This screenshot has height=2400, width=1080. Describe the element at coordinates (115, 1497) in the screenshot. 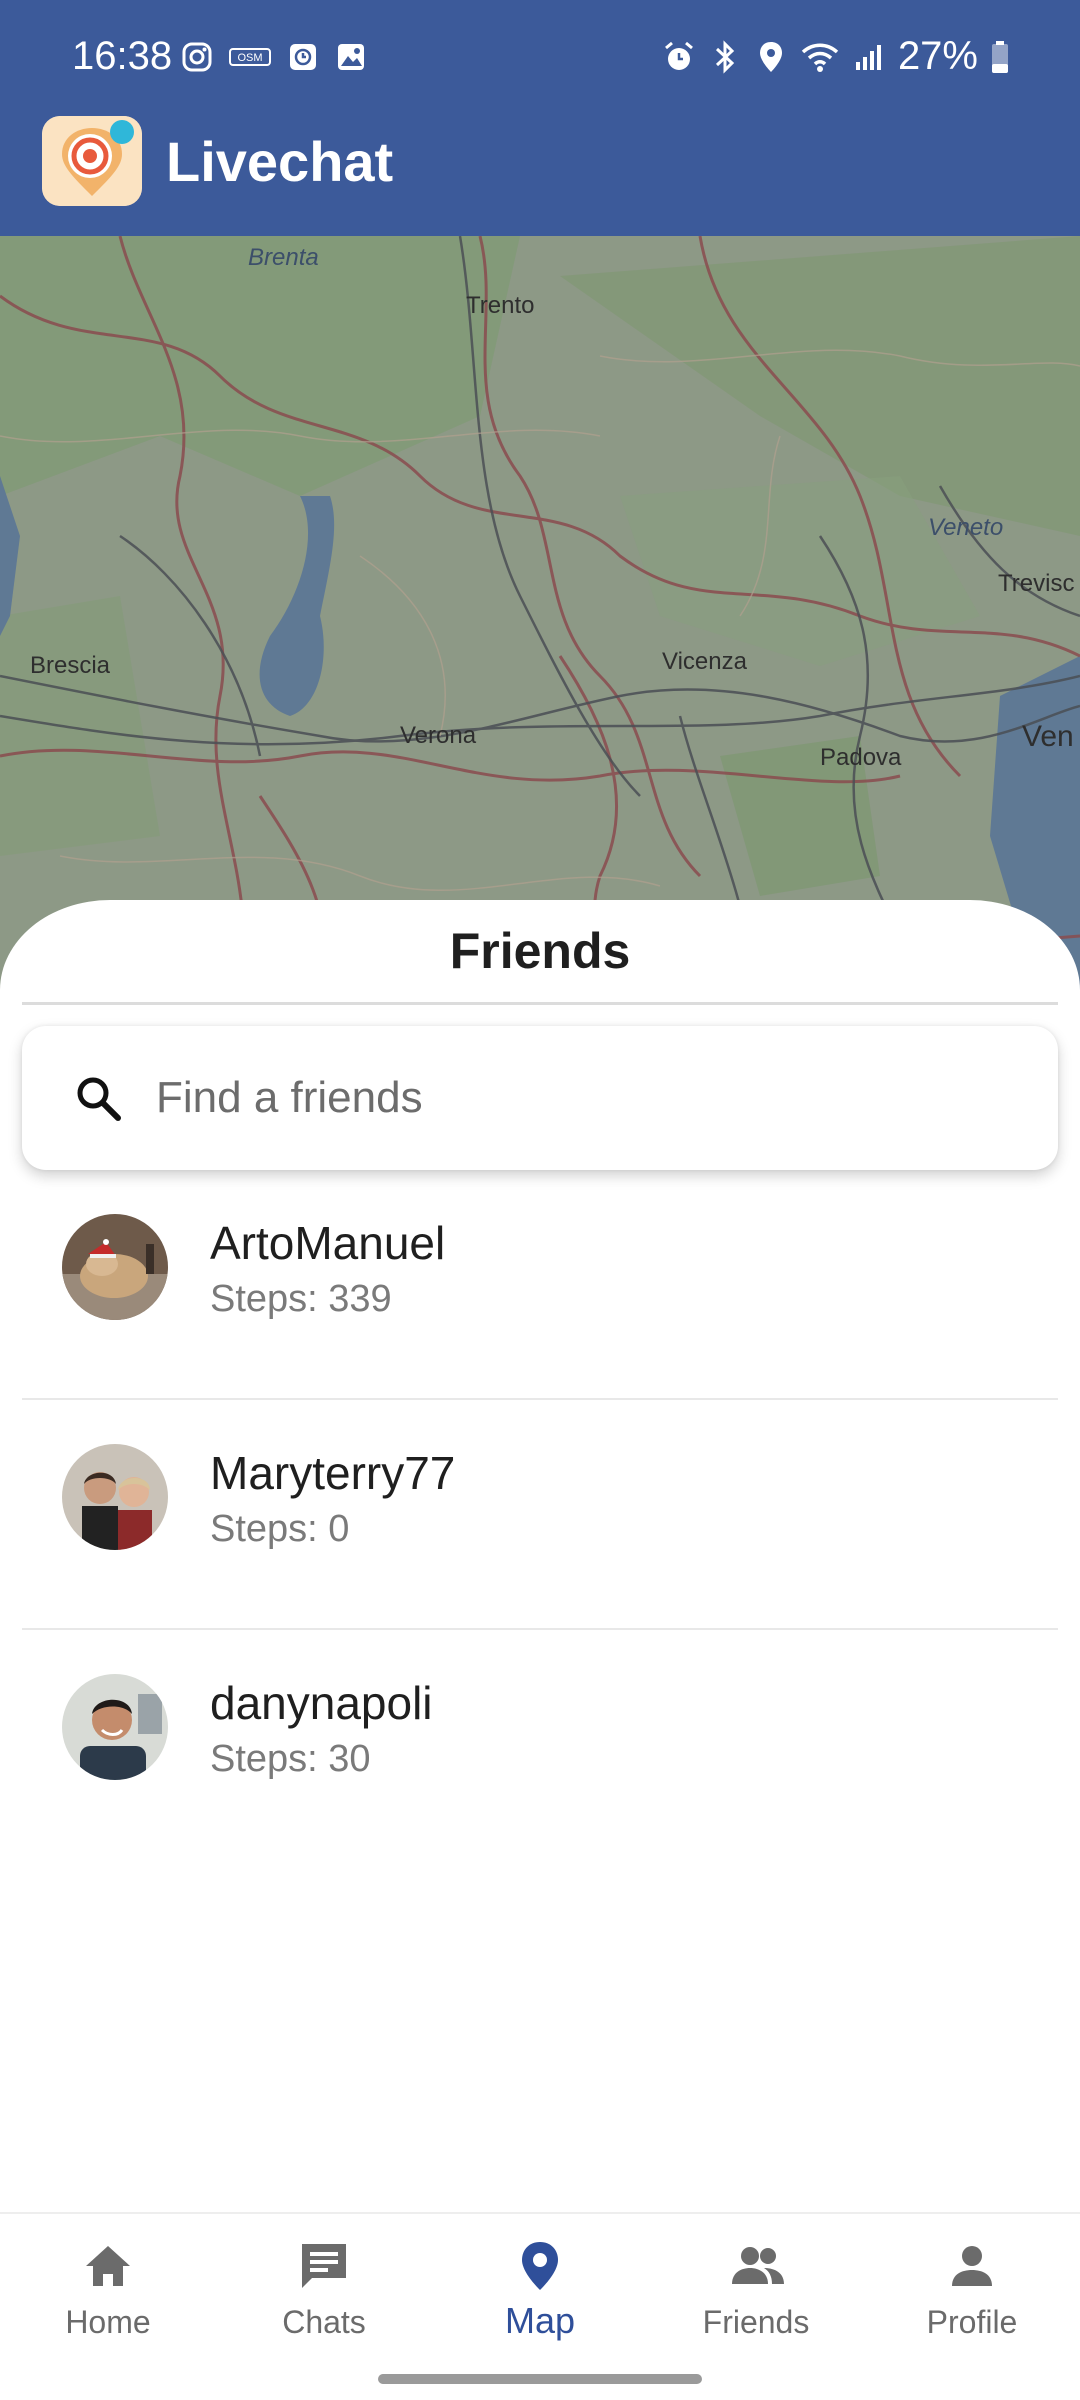

I see `couple-avatar` at that location.